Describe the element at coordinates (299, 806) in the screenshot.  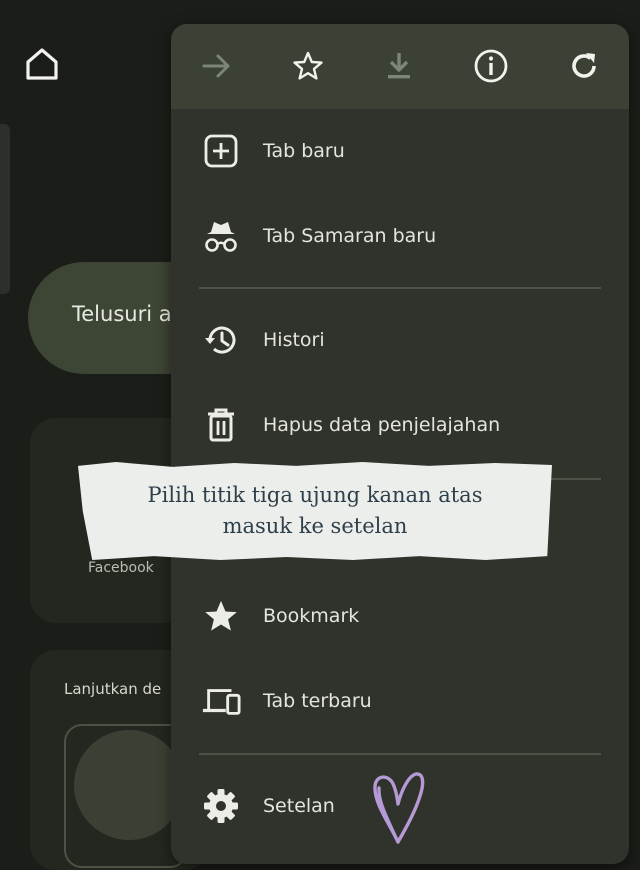
I see `menu-item-label: Setelan` at that location.